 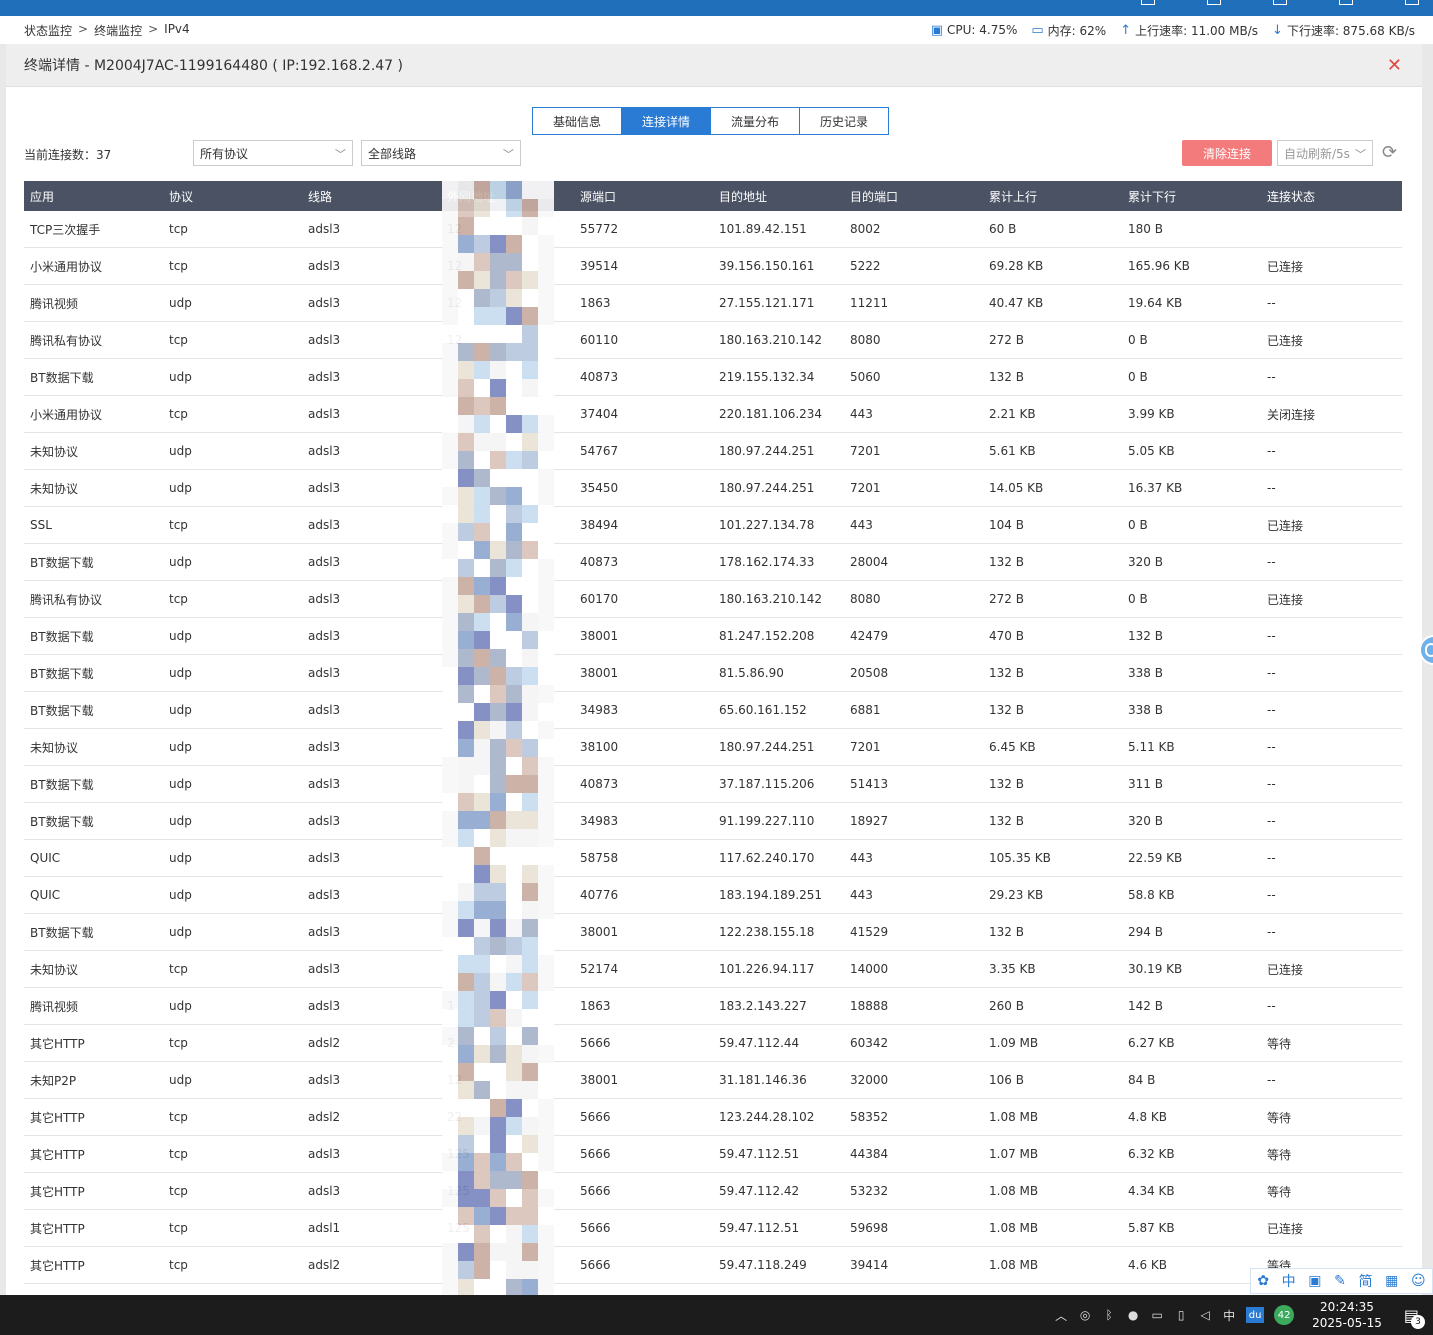 I want to click on column-header: 源端口, so click(x=643, y=196).